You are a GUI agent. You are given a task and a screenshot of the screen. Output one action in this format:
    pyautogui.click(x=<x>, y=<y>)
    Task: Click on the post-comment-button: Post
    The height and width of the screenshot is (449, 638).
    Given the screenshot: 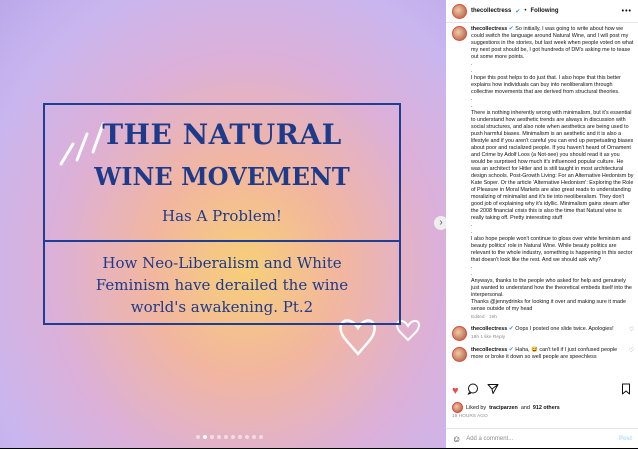 What is the action you would take?
    pyautogui.click(x=625, y=439)
    